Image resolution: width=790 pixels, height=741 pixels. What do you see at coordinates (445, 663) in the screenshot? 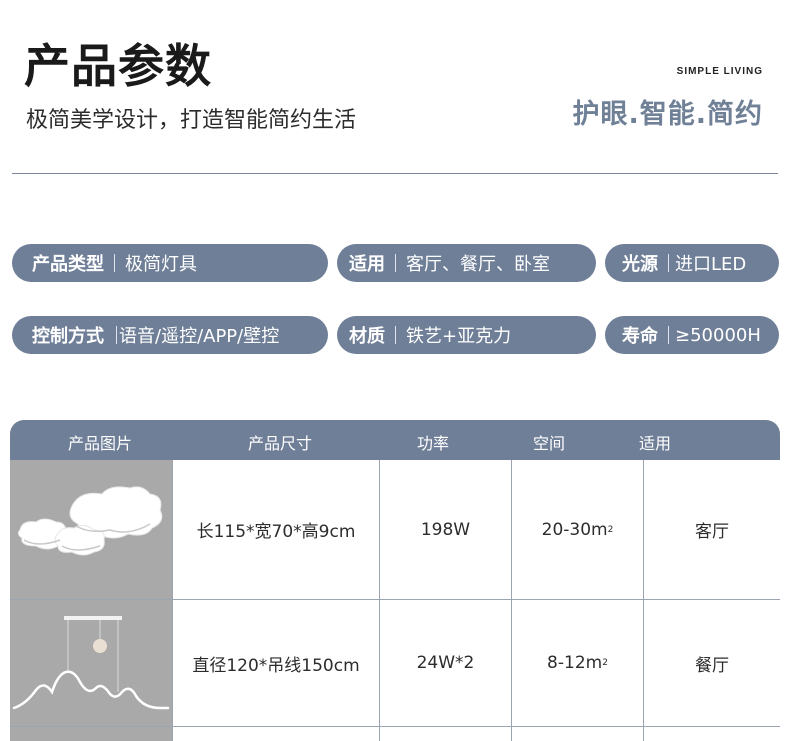
I see `power-cell: 24W*2` at bounding box center [445, 663].